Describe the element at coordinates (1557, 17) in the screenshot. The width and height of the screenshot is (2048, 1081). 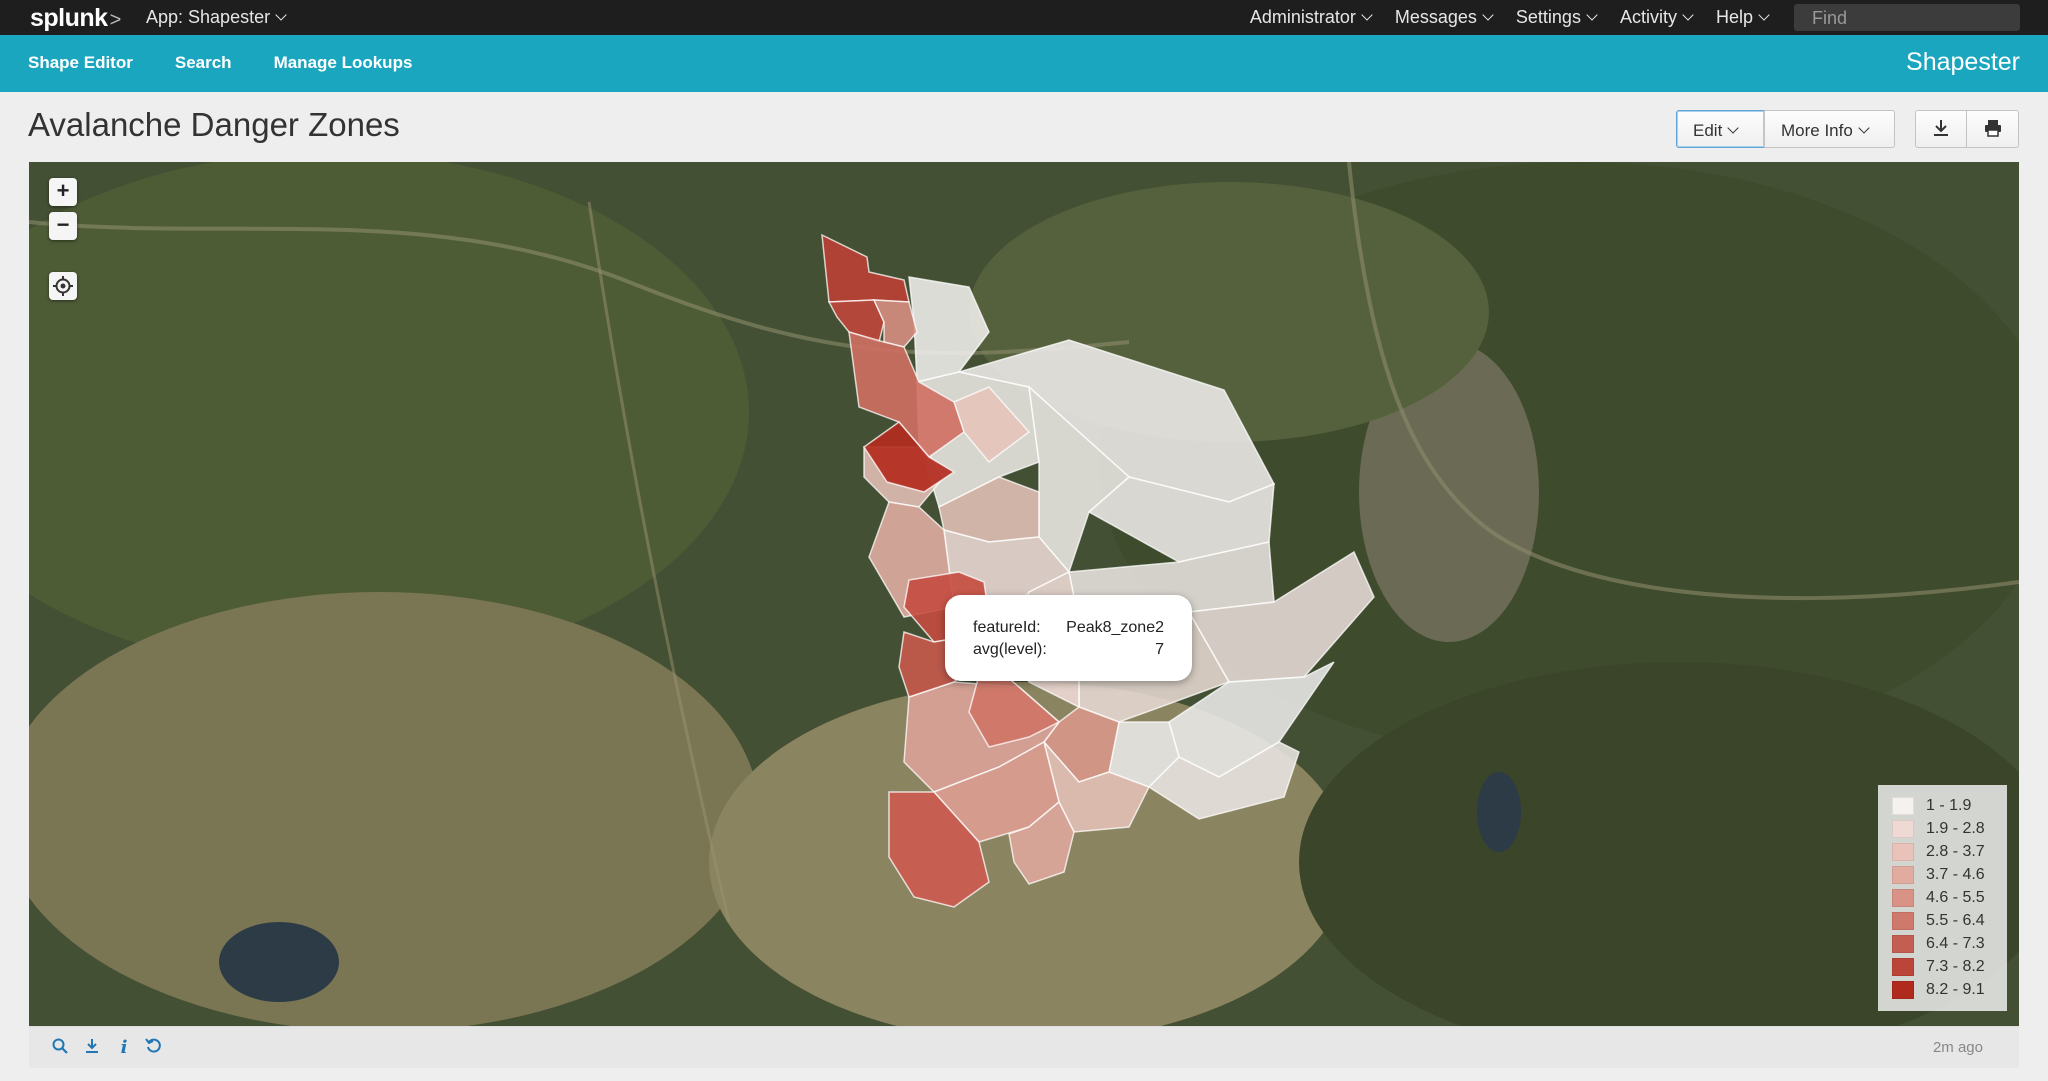
I see `menu-settings: Settings` at that location.